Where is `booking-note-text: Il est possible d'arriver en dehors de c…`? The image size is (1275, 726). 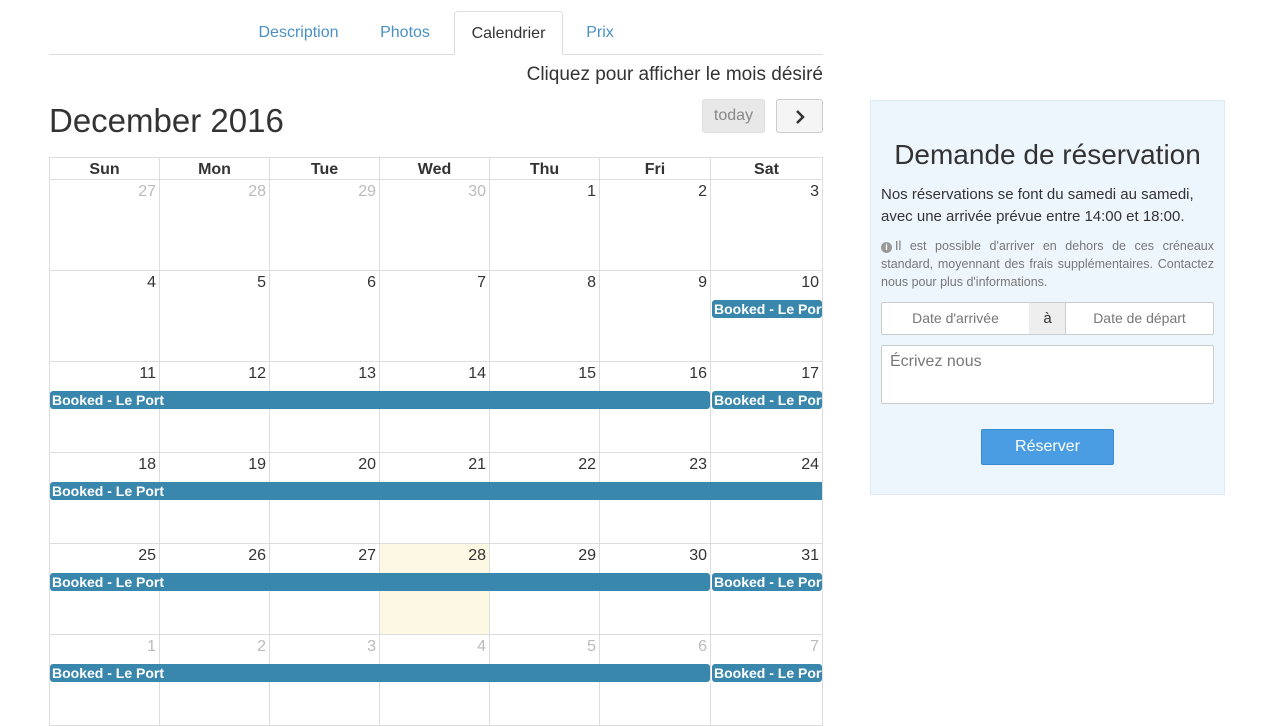
booking-note-text: Il est possible d'arriver en dehors de c… is located at coordinates (1047, 264).